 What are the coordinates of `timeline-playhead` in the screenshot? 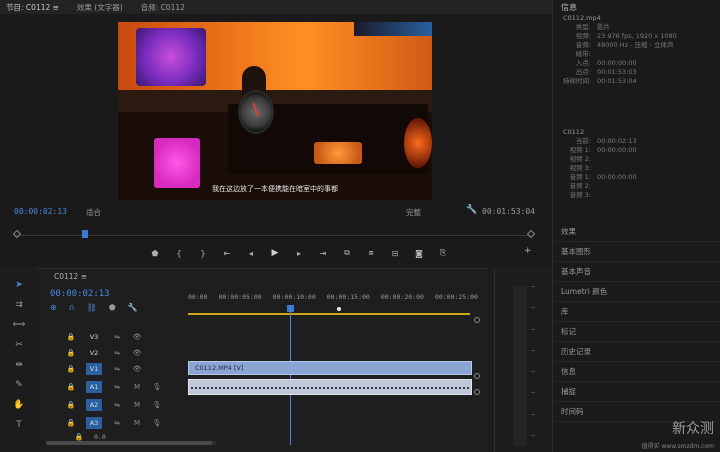 It's located at (290, 375).